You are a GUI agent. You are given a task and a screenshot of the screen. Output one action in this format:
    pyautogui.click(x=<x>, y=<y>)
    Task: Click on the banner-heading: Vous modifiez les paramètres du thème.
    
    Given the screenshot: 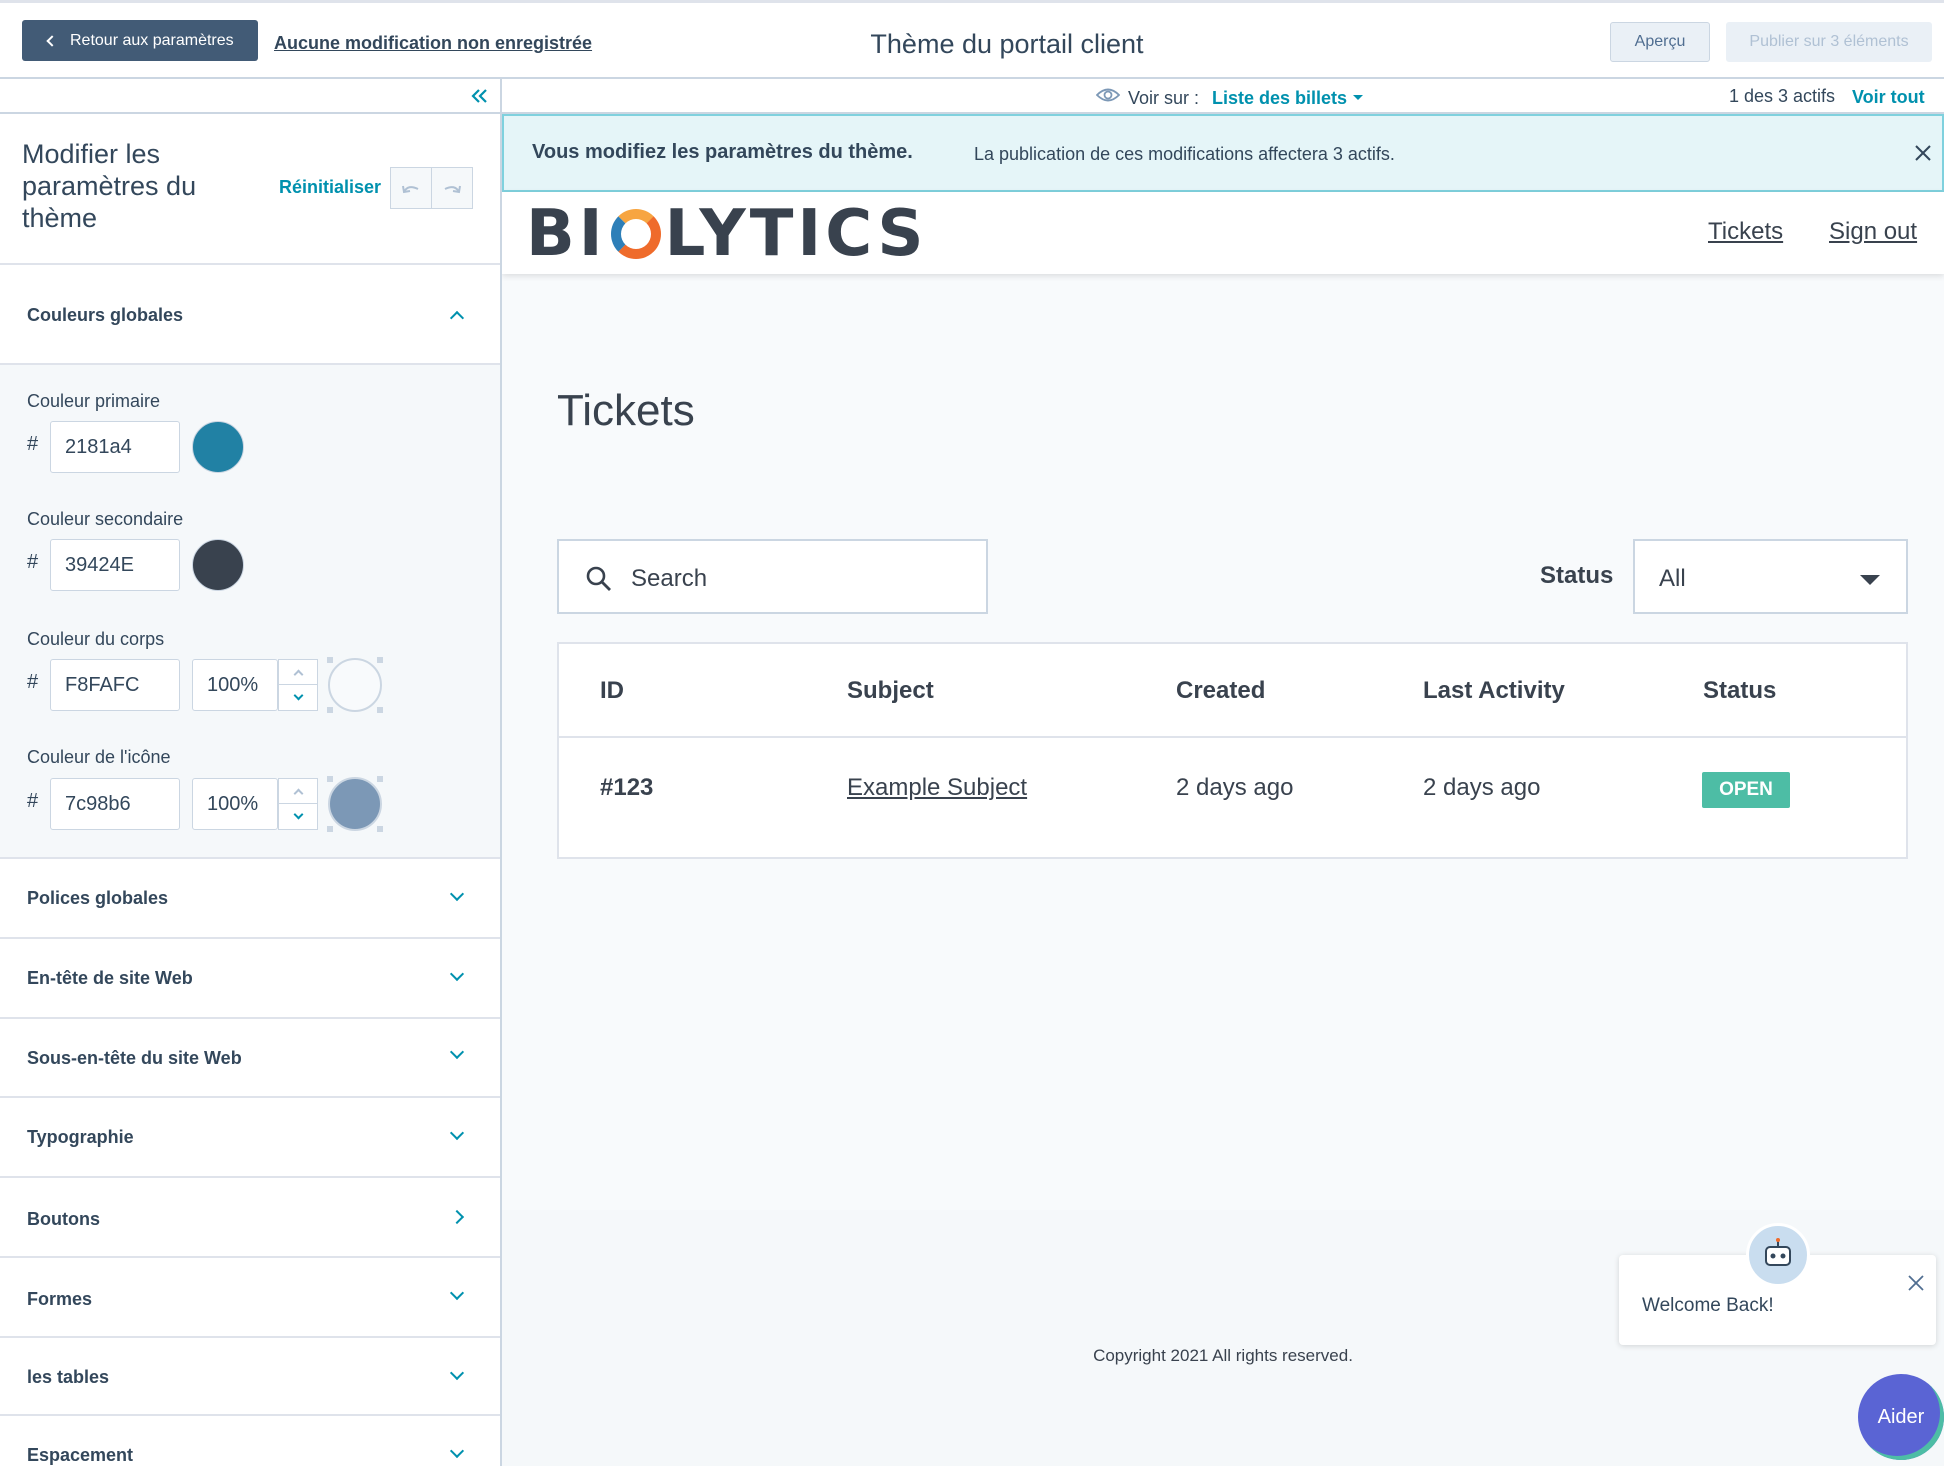 What is the action you would take?
    pyautogui.click(x=722, y=152)
    